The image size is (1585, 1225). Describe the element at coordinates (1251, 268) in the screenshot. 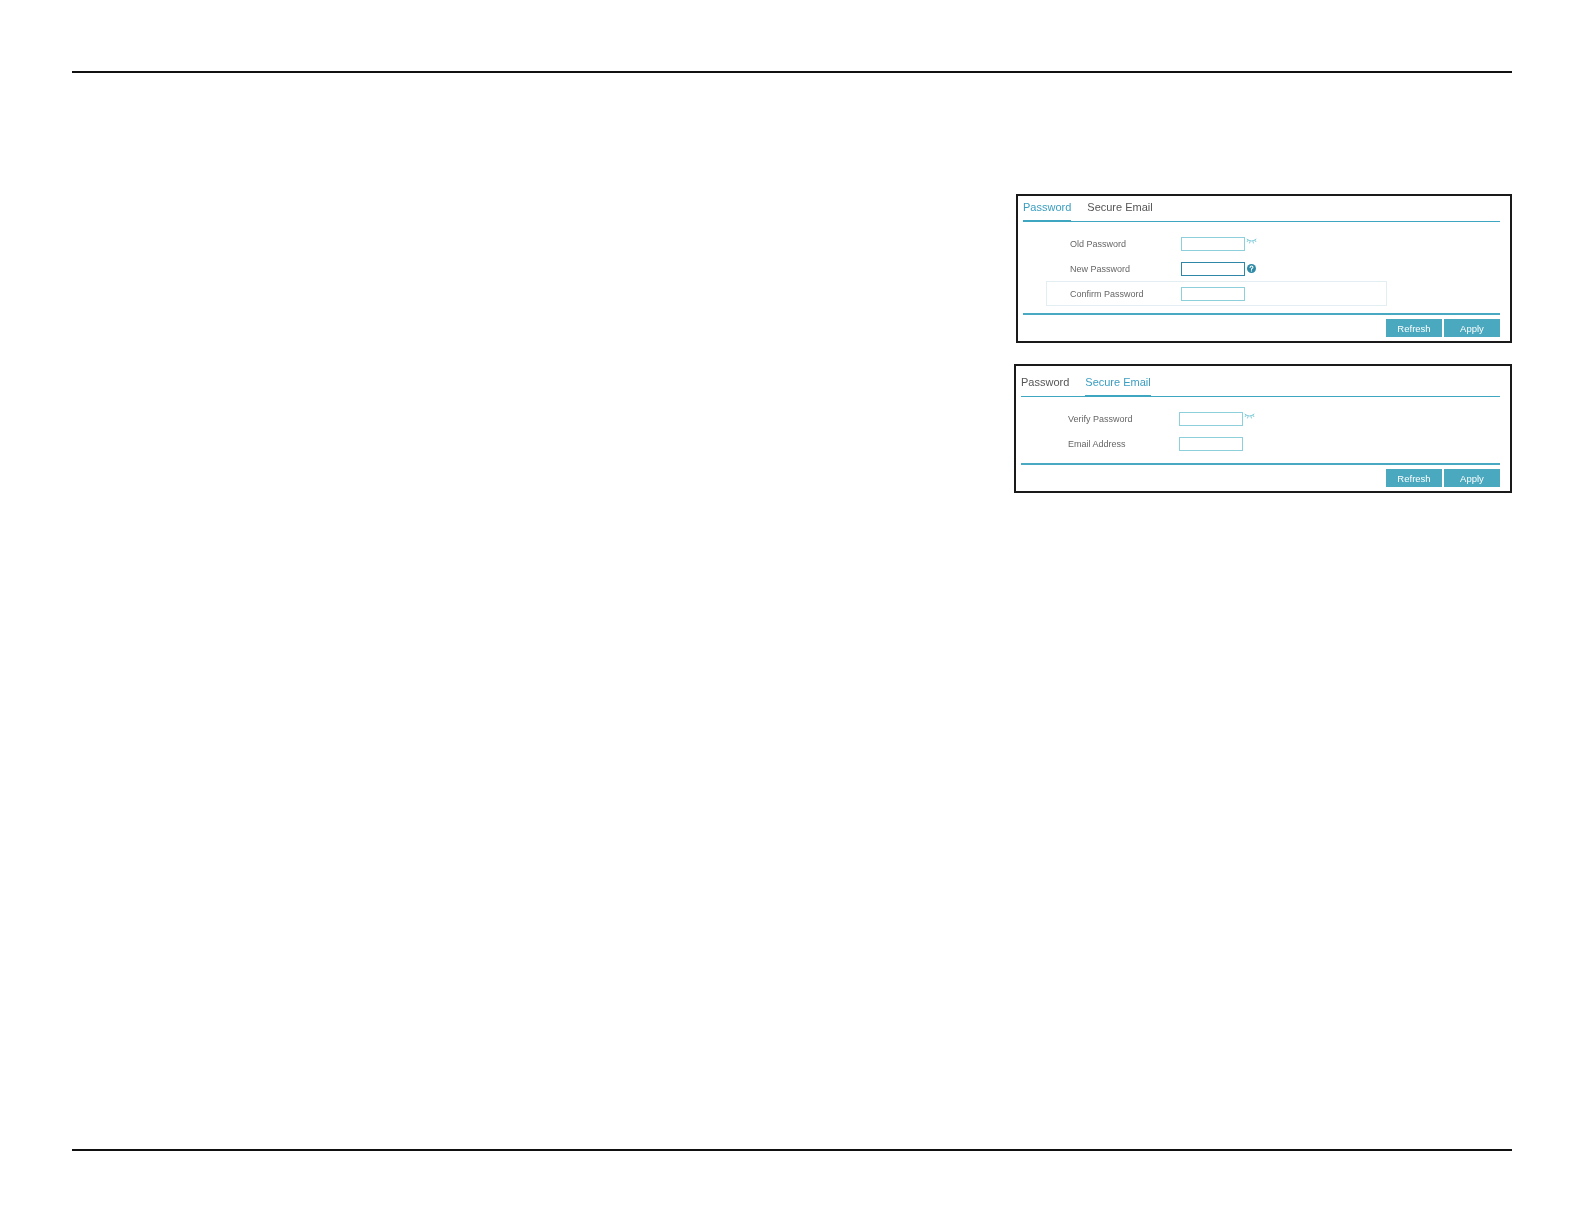

I see `help-icon` at that location.